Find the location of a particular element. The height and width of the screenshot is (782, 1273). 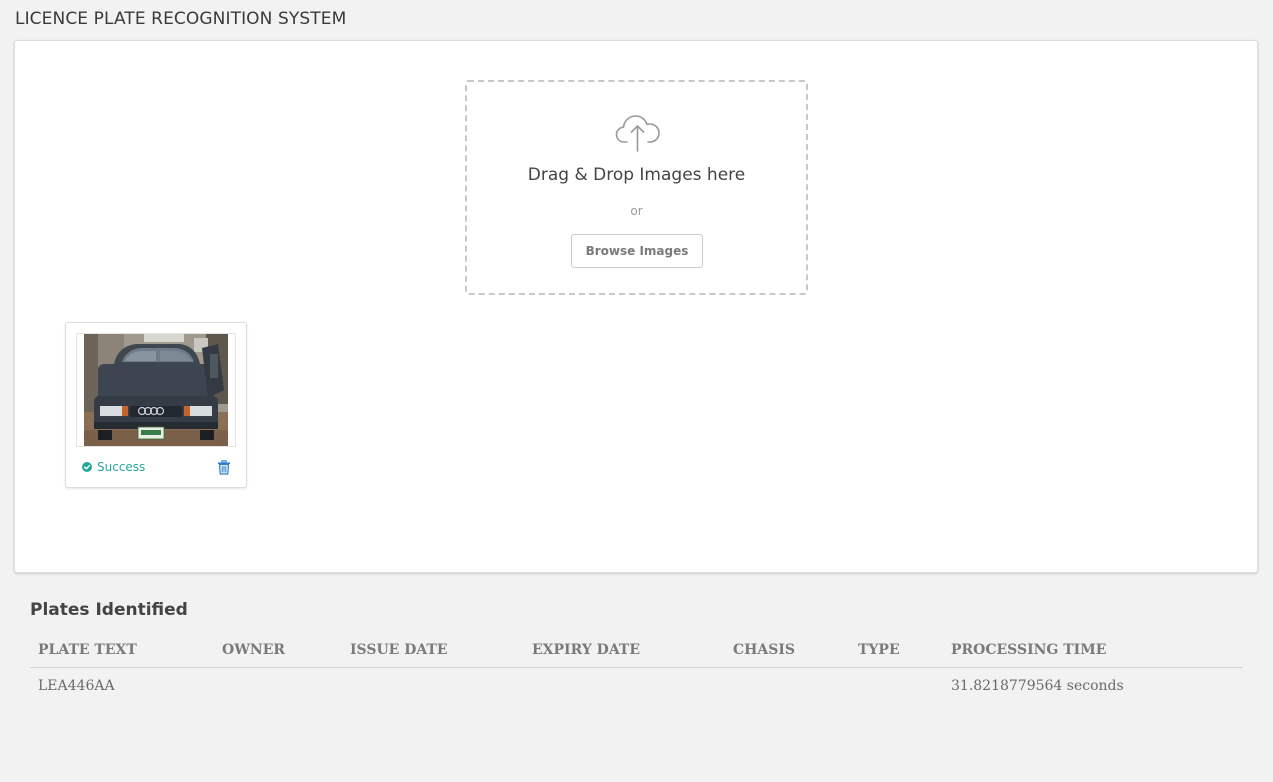

table-row: LEA446AA 31.8218779564 seconds is located at coordinates (636, 686).